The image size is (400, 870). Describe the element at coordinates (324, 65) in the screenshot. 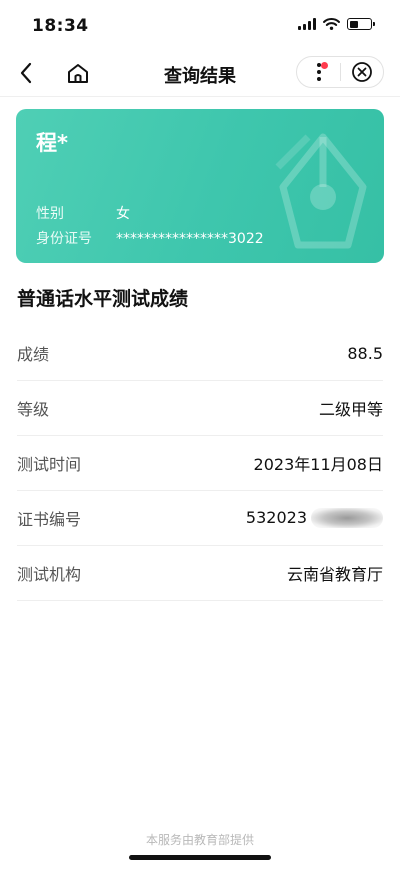

I see `notification-dot` at that location.